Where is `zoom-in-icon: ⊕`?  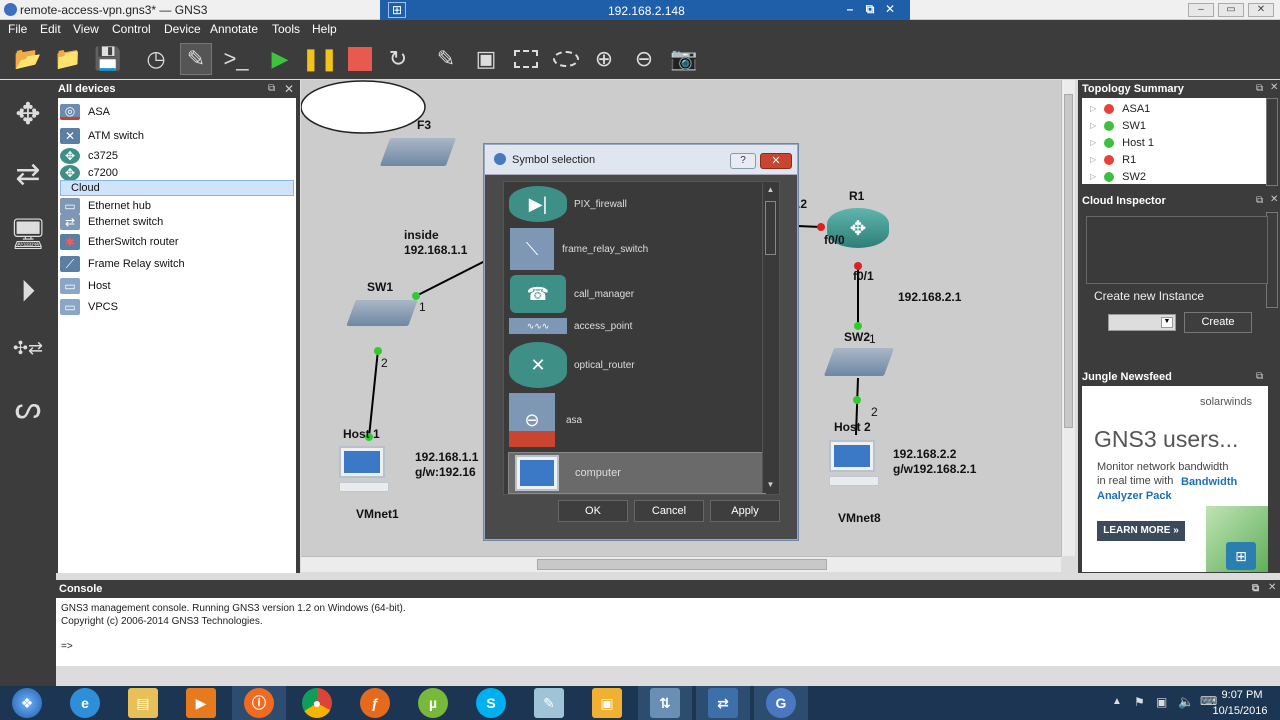 zoom-in-icon: ⊕ is located at coordinates (604, 59).